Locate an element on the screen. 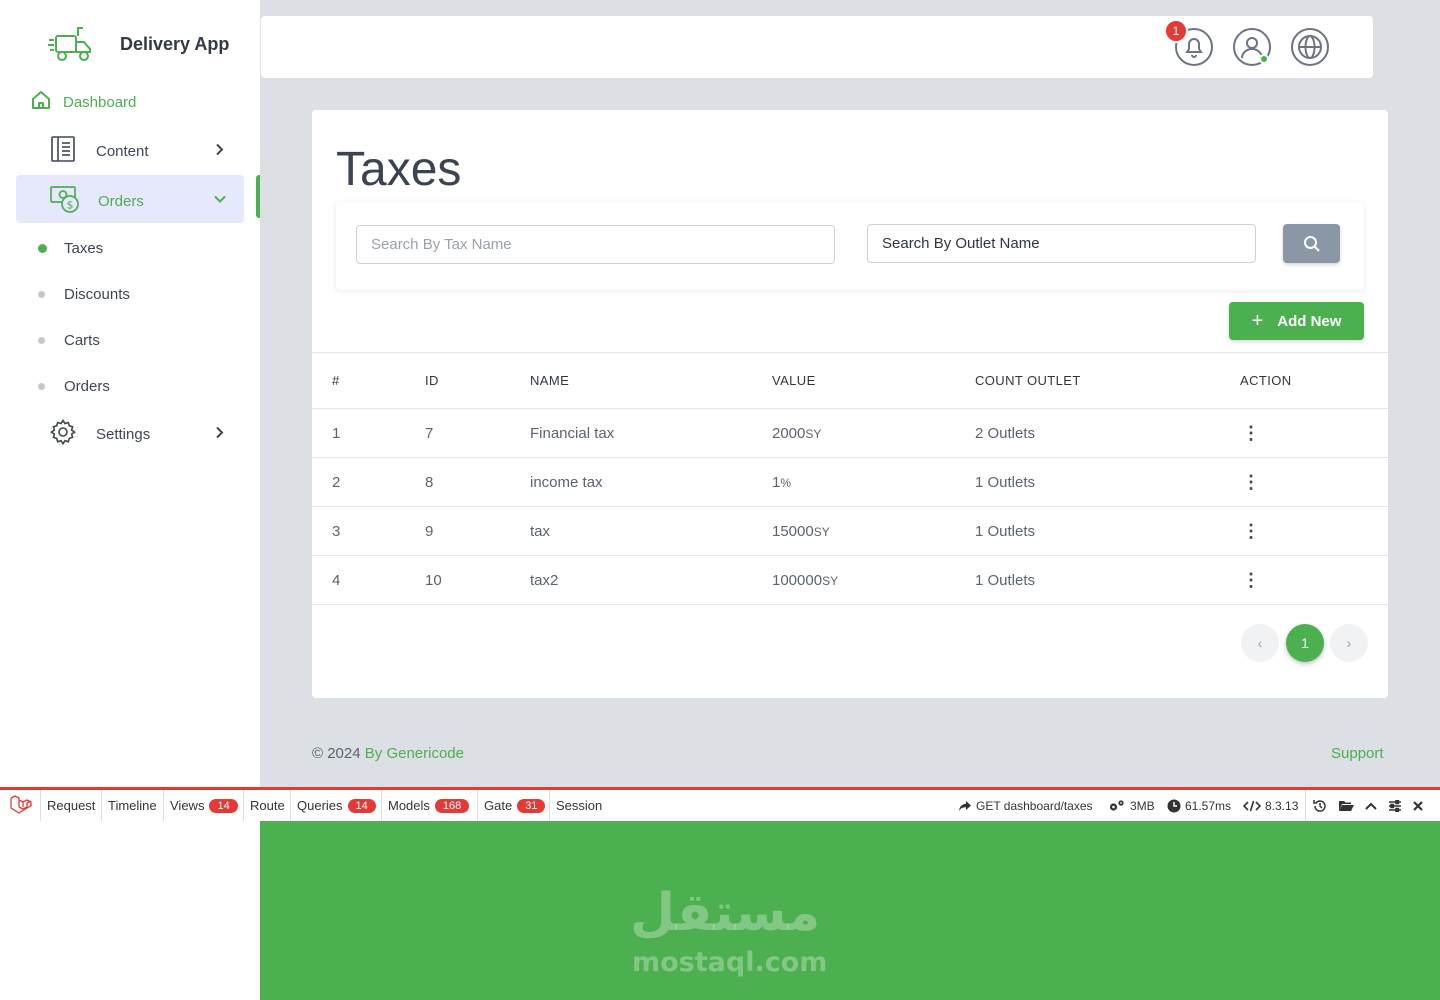 This screenshot has height=1000, width=1440. footer-copyright: © 2024 By Genericode is located at coordinates (388, 753).